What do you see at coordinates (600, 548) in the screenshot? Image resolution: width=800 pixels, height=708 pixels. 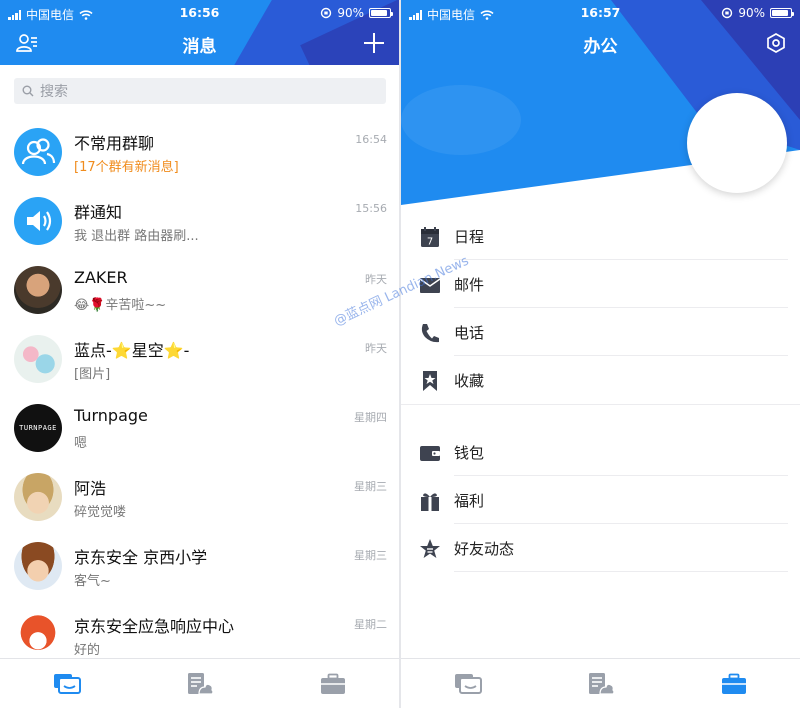 I see `menu-item-friend-moments: 好友动态` at bounding box center [600, 548].